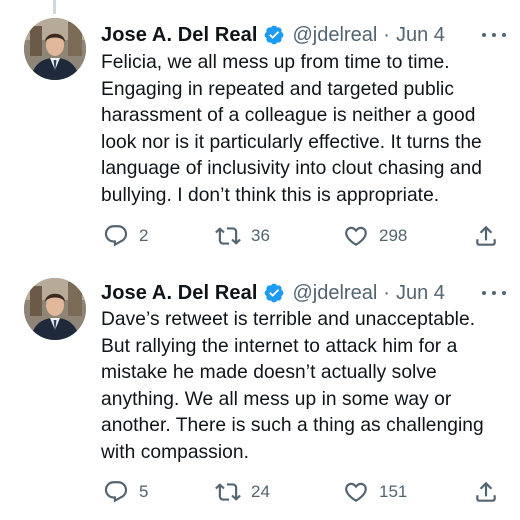  Describe the element at coordinates (242, 492) in the screenshot. I see `retweet-button: 24` at that location.